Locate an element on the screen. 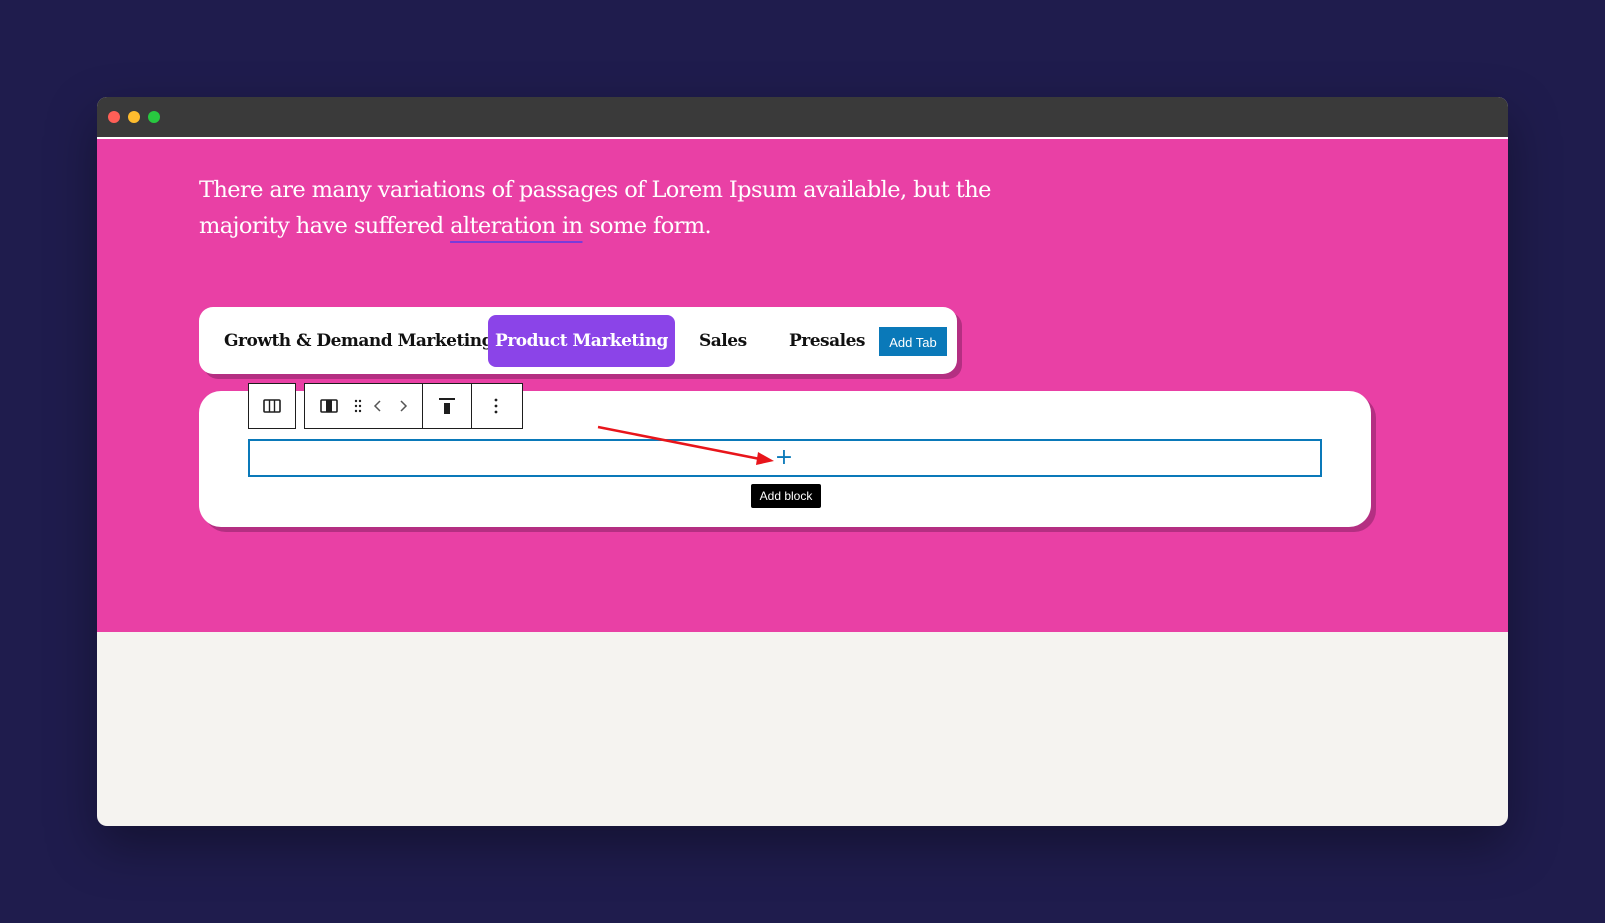 The width and height of the screenshot is (1605, 923). window-titlebar is located at coordinates (802, 118).